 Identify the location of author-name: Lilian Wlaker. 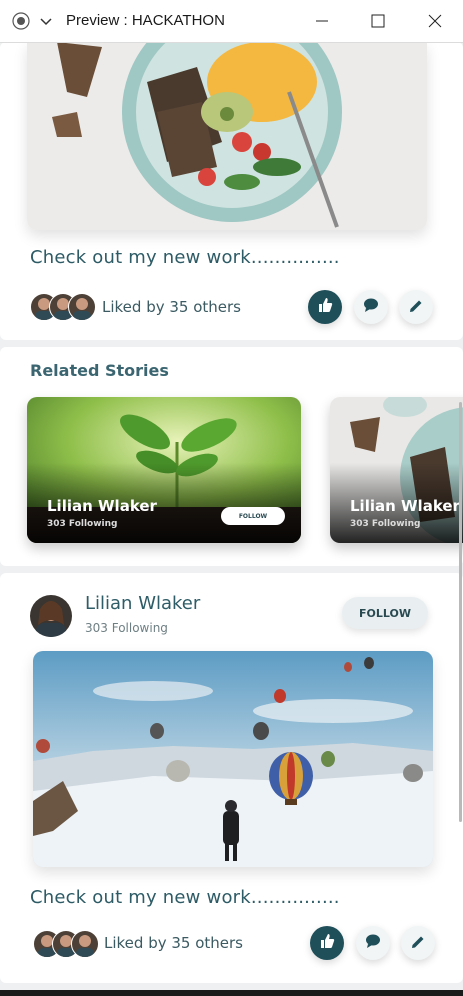
(142, 603).